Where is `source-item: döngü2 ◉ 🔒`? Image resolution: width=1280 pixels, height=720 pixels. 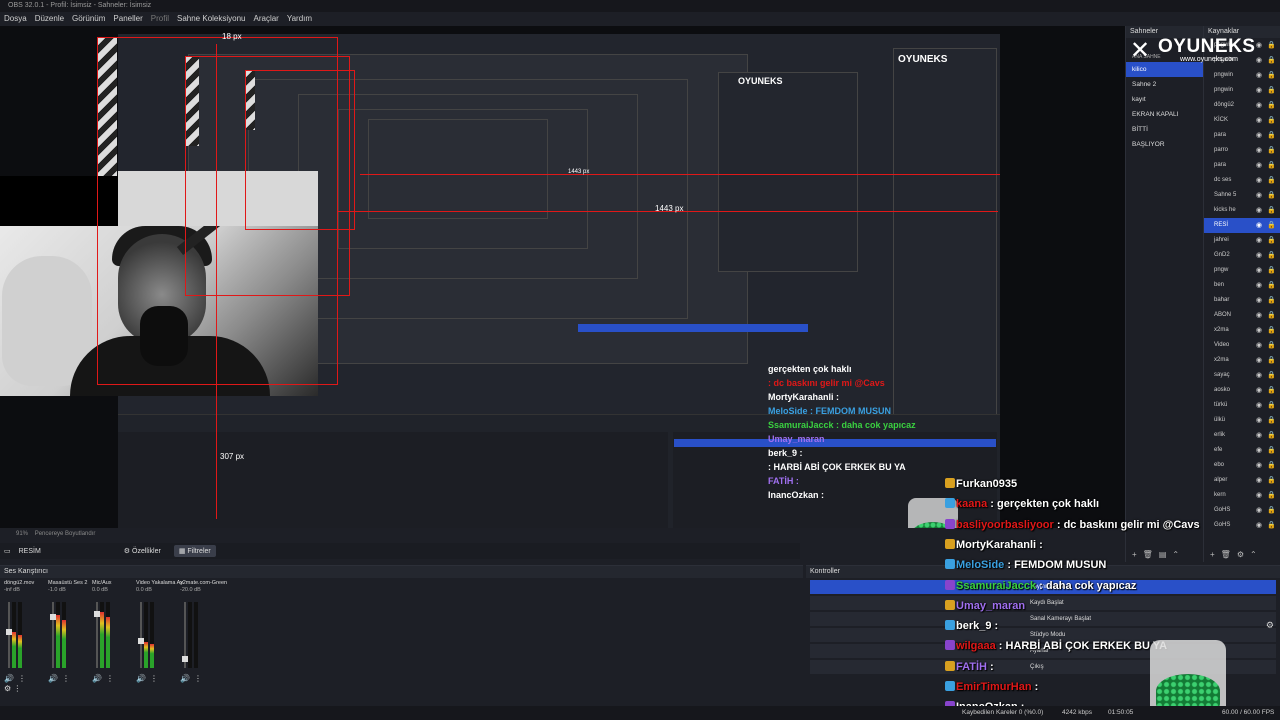 source-item: döngü2 ◉ 🔒 is located at coordinates (1242, 105).